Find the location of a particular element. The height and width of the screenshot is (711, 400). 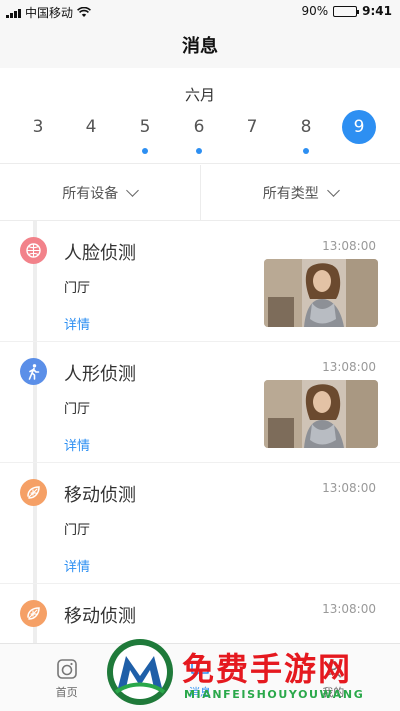

person-walk-icon is located at coordinates (33, 371).